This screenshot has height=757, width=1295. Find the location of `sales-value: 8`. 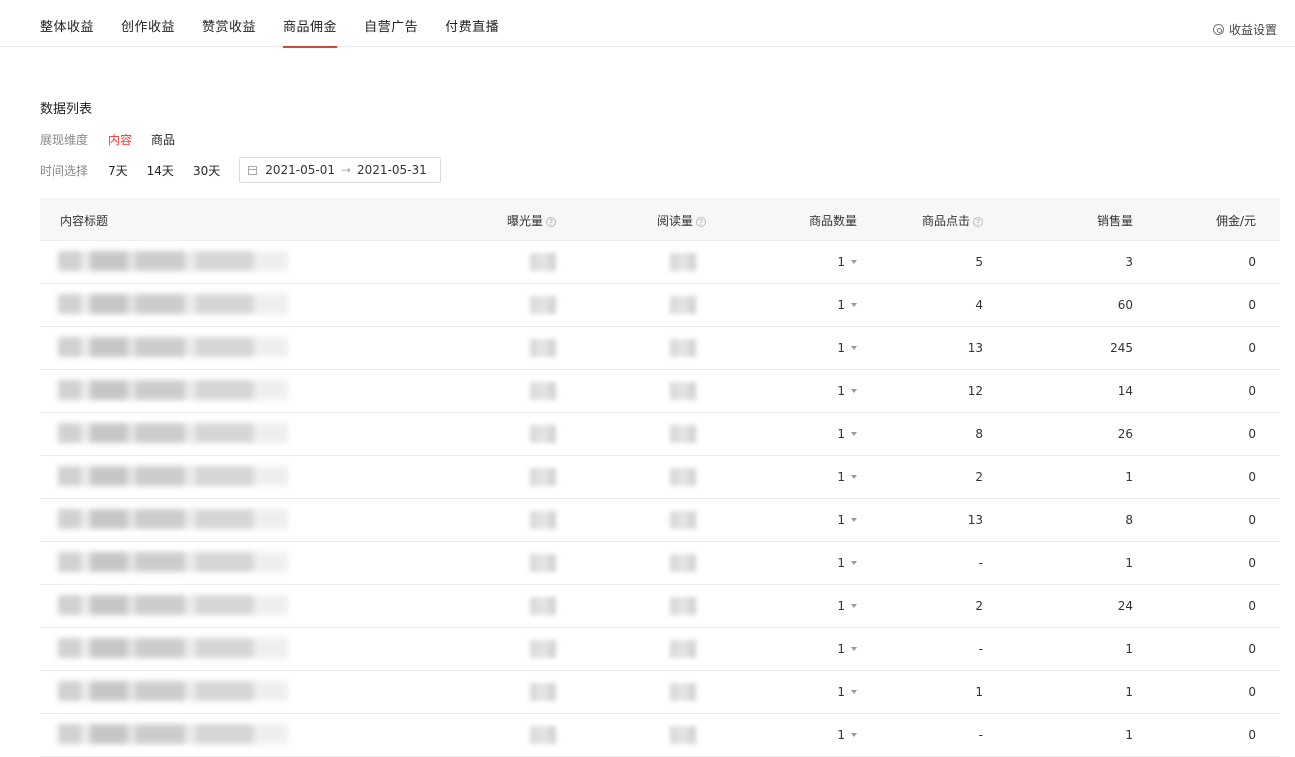

sales-value: 8 is located at coordinates (1129, 520).